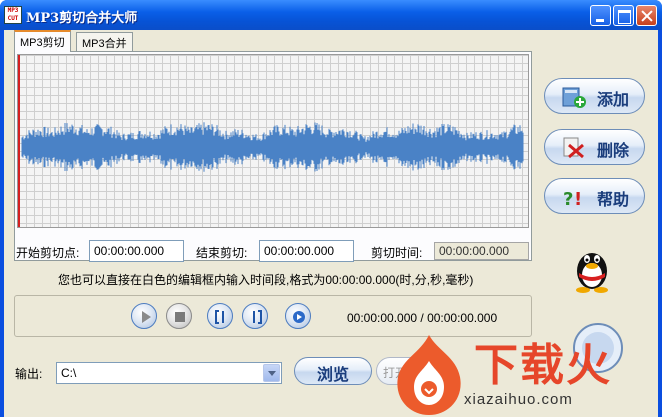  I want to click on tab-mp3-cut: MP3剪切, so click(42, 41).